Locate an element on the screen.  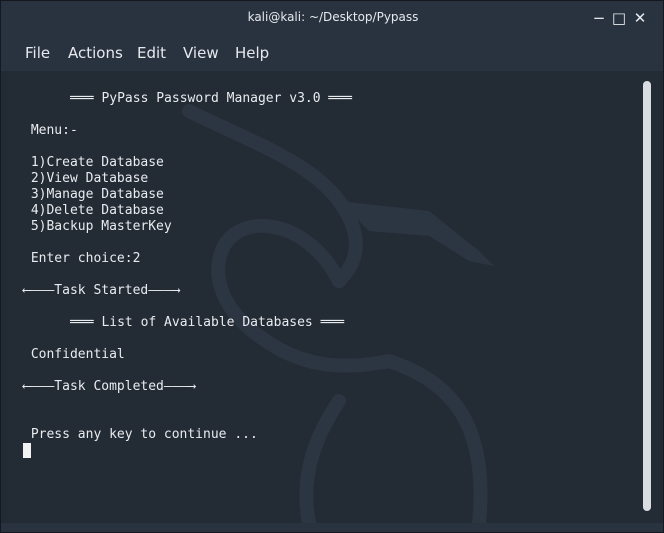
task-started-line: ⟵———Task Started———⟶ is located at coordinates (101, 290).